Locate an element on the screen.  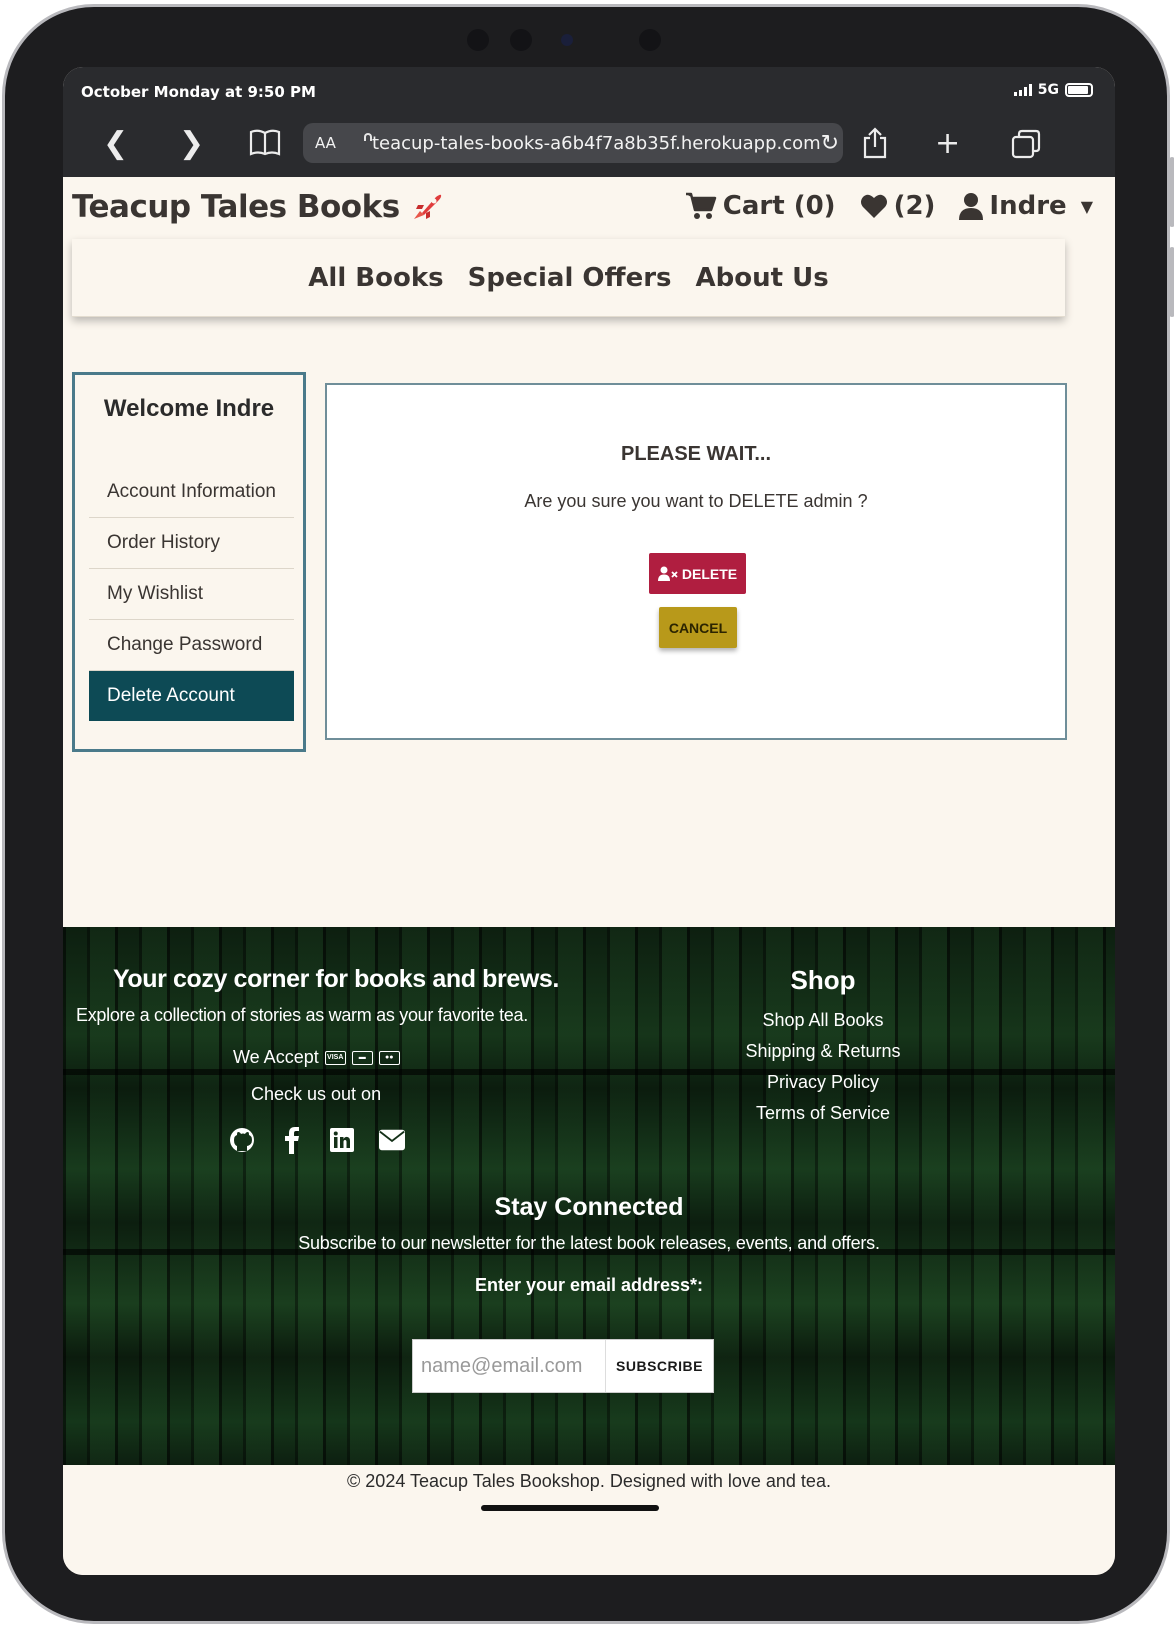
status-bar: October Monday at 9:50 PM 5G is located at coordinates (589, 92).